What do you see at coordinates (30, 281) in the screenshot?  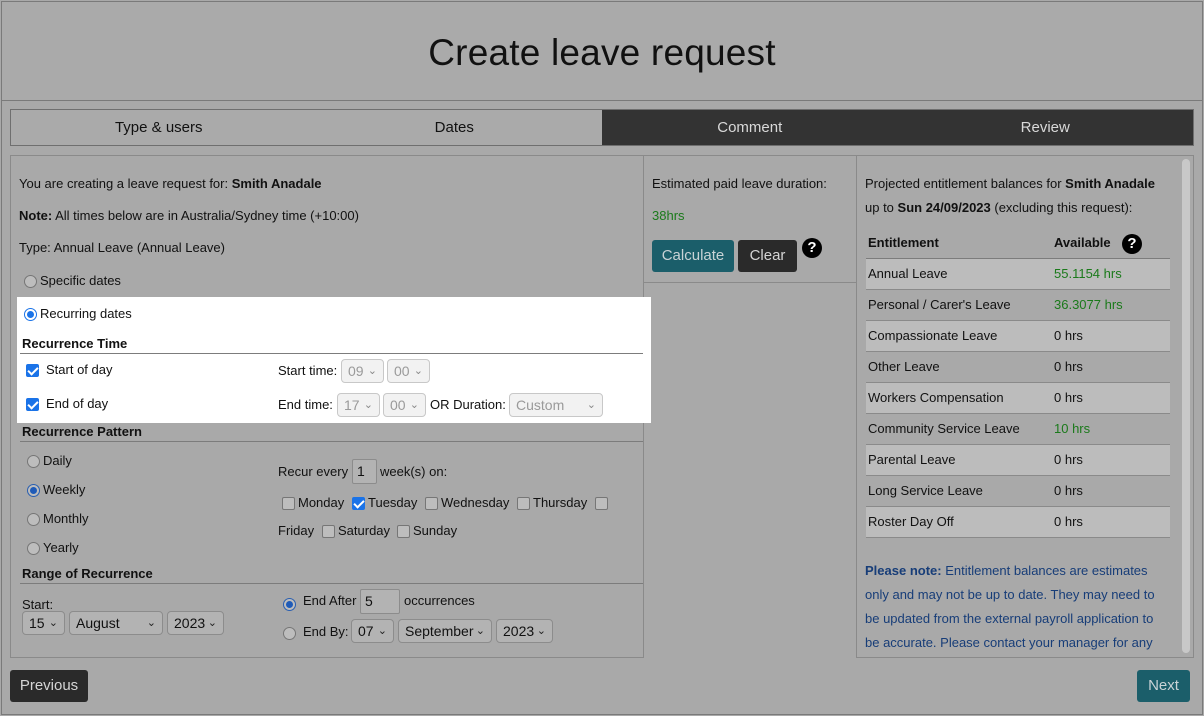 I see `specific-dates-radio` at bounding box center [30, 281].